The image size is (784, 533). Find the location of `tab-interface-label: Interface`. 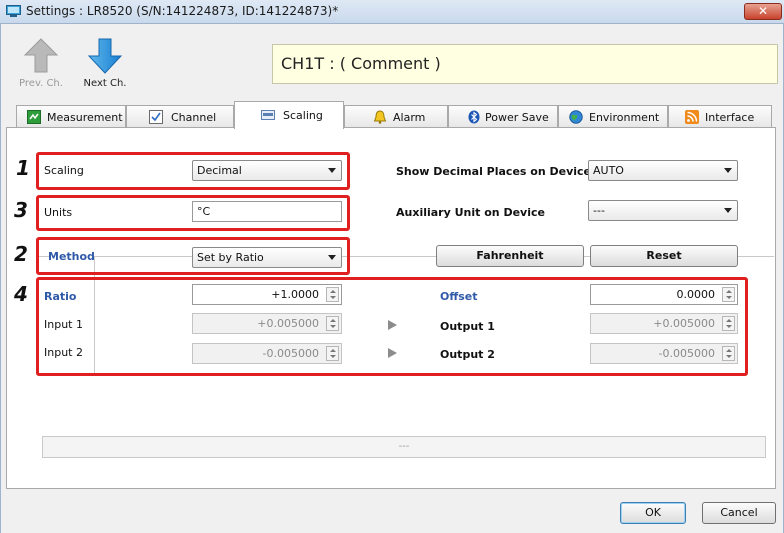

tab-interface-label: Interface is located at coordinates (730, 117).